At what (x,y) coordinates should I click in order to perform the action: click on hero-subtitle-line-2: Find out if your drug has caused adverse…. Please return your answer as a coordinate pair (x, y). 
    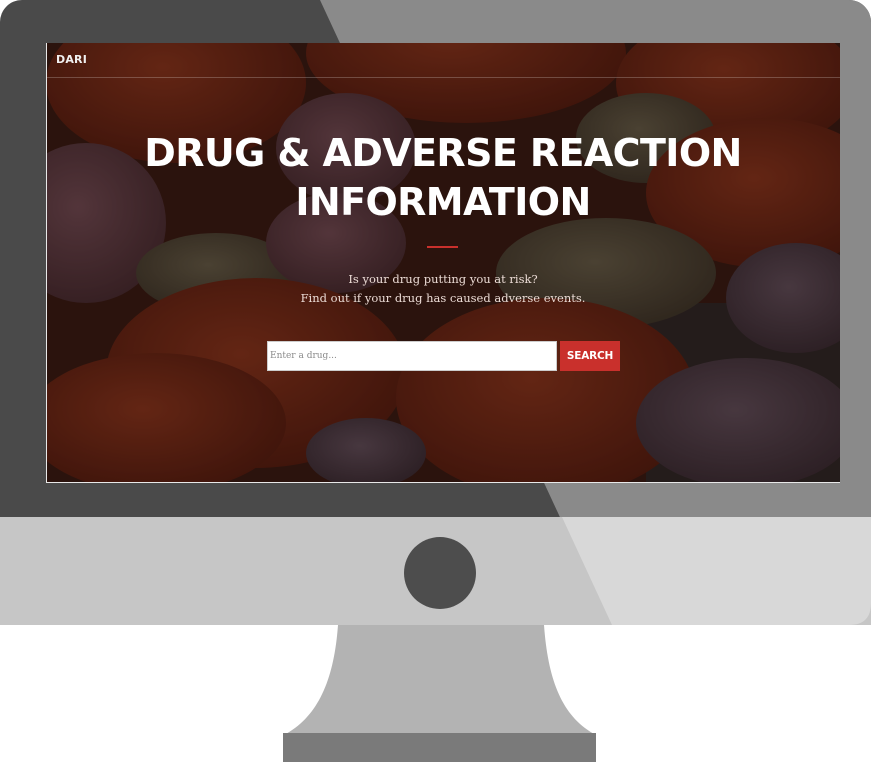
    Looking at the image, I should click on (443, 298).